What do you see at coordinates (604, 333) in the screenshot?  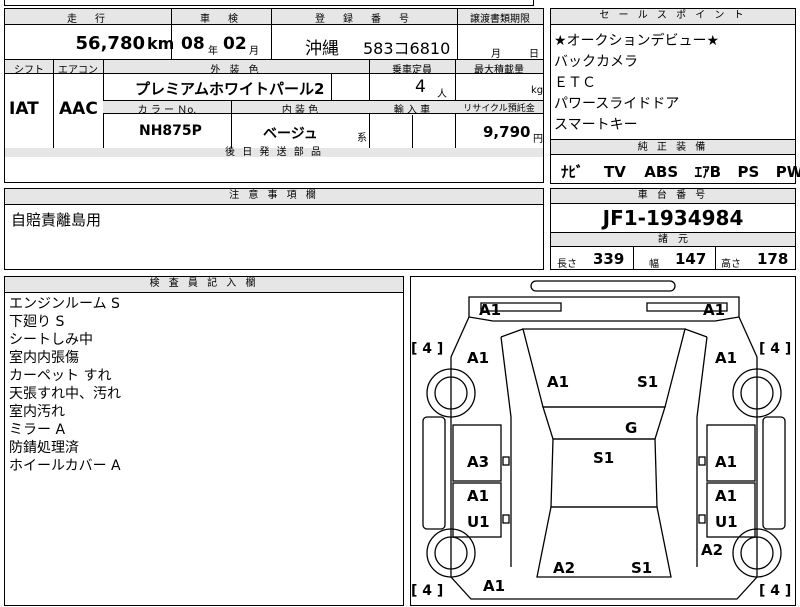 I see `pillar-outline` at bounding box center [604, 333].